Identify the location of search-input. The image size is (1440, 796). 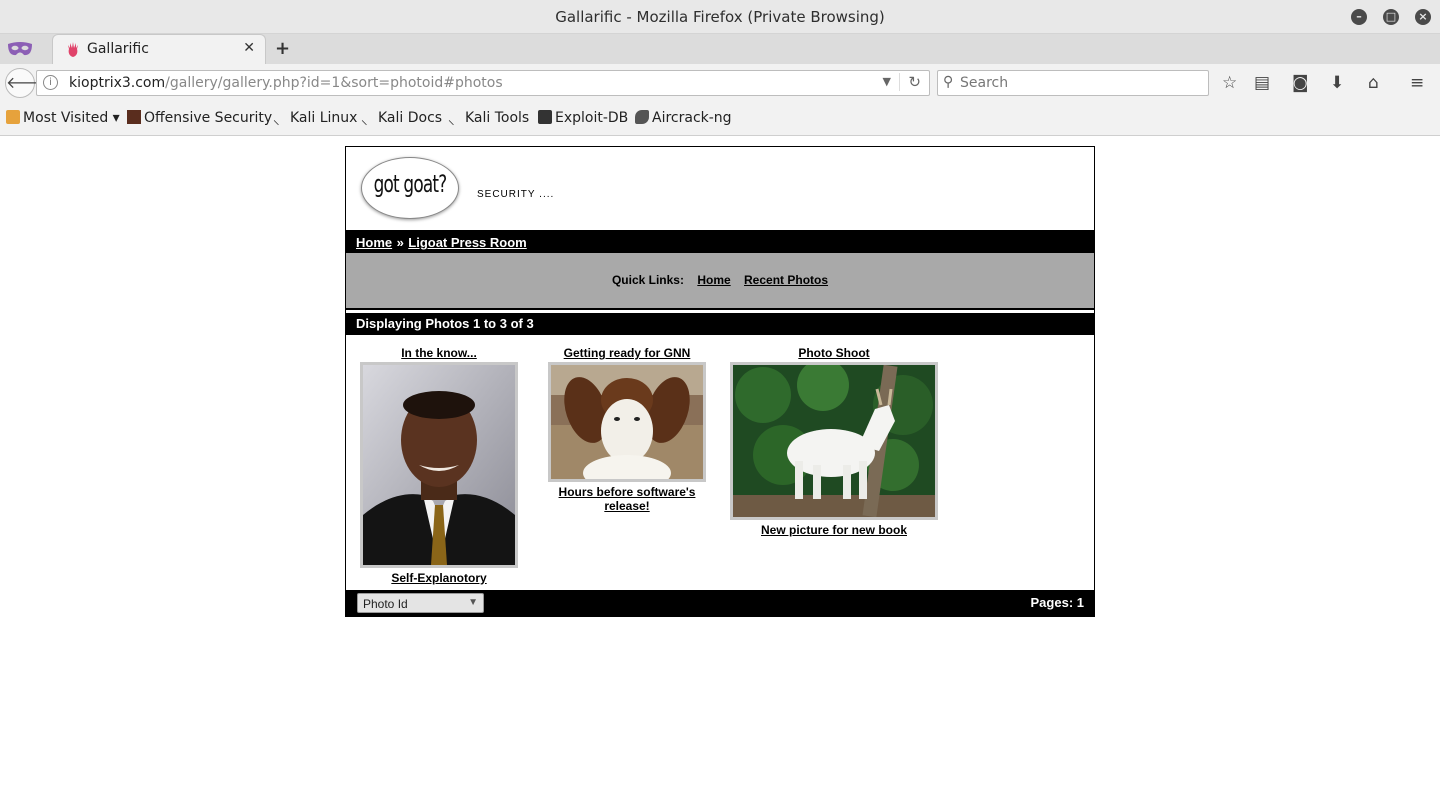
(1080, 83).